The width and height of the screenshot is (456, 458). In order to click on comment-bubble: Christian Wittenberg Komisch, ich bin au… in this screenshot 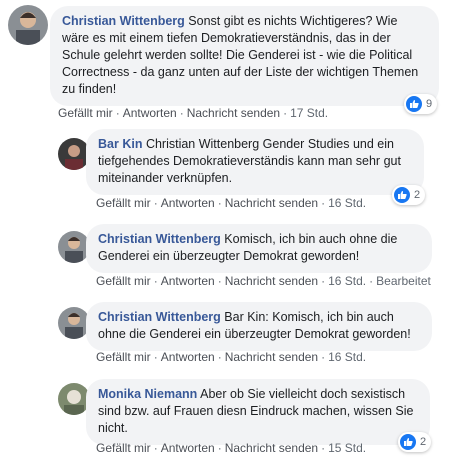, I will do `click(259, 248)`.